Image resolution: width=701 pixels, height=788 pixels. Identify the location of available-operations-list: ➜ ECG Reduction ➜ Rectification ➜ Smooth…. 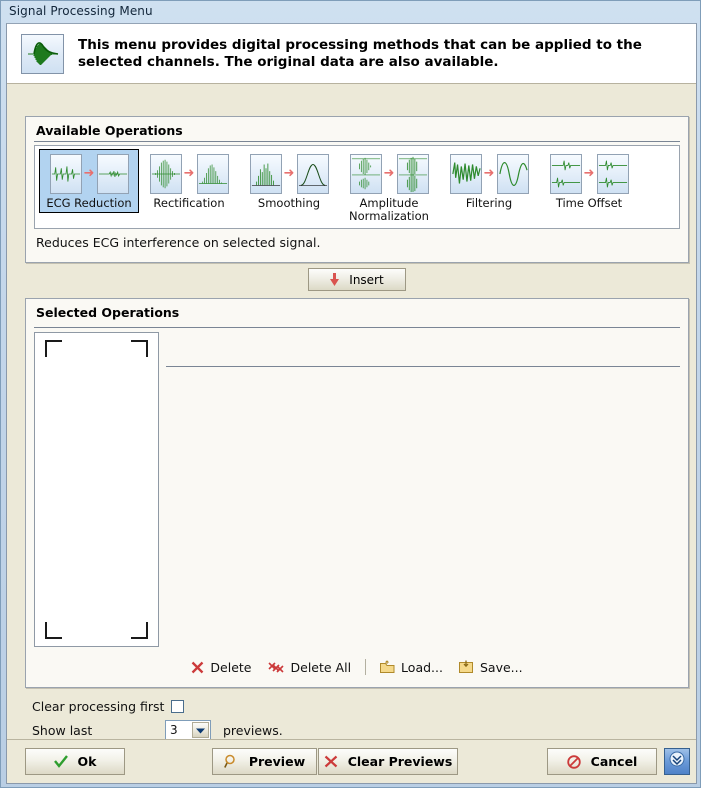
(357, 187).